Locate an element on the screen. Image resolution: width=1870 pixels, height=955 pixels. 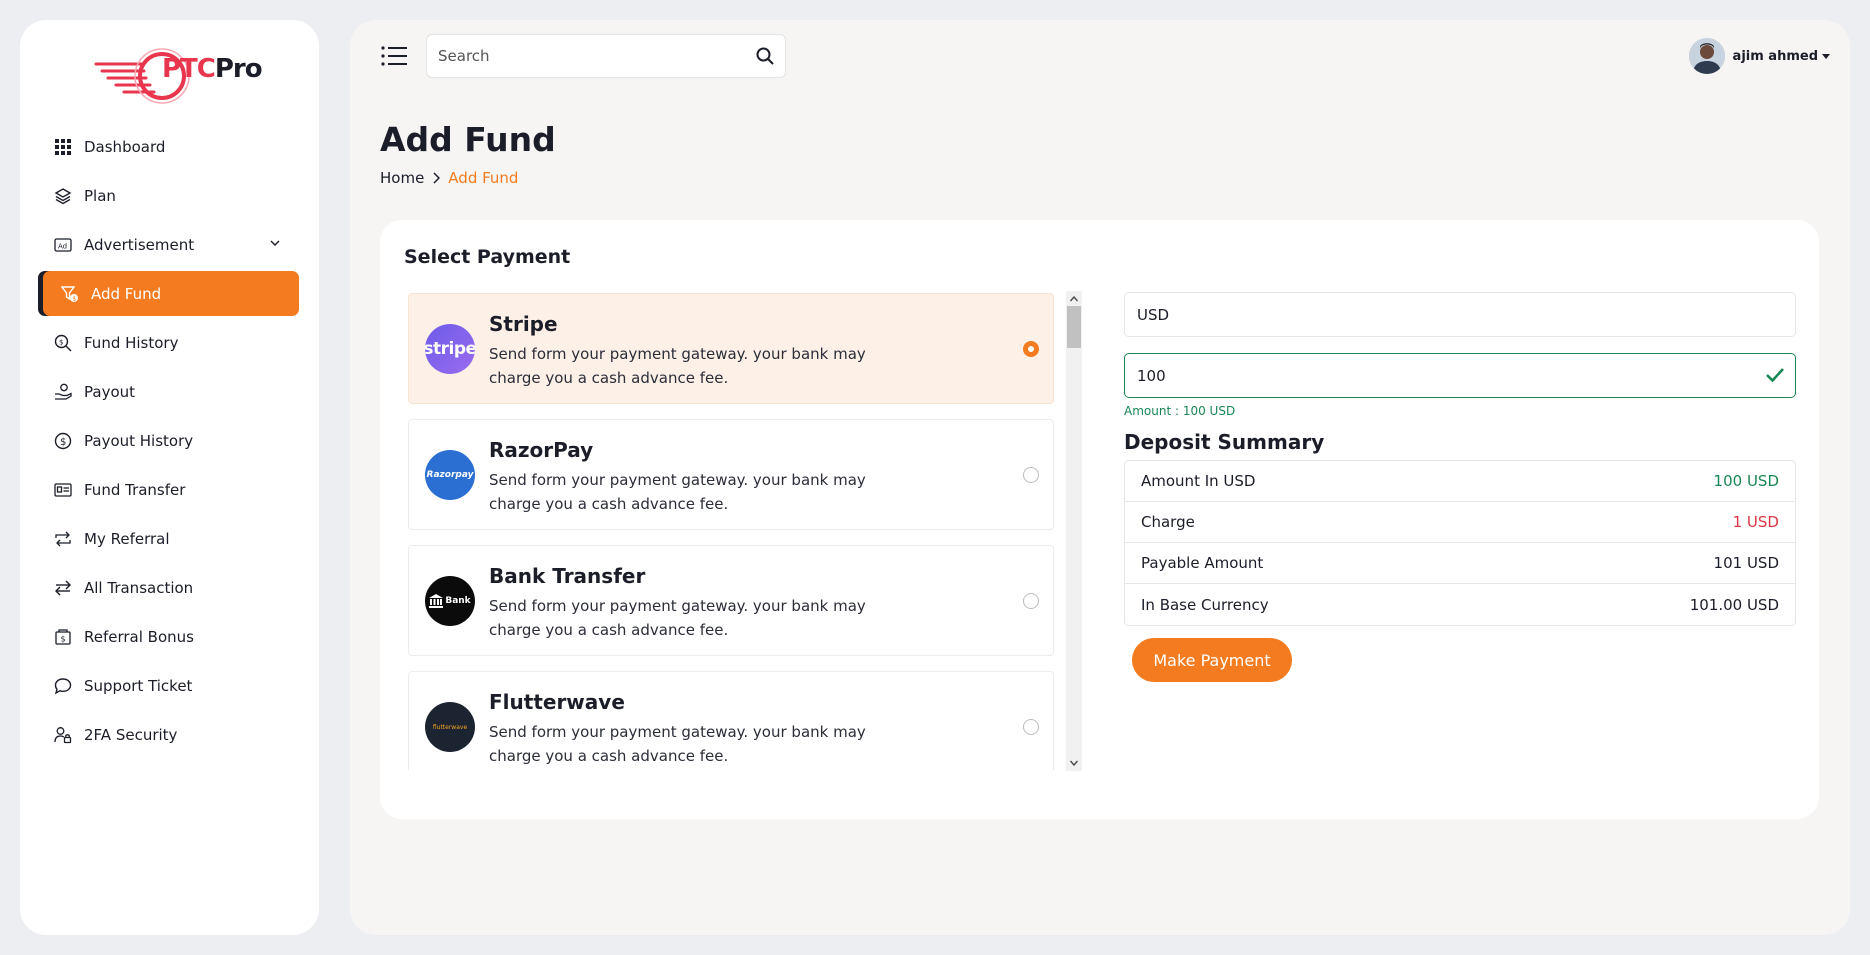
sidebar-item-payout: Payout is located at coordinates (169, 391).